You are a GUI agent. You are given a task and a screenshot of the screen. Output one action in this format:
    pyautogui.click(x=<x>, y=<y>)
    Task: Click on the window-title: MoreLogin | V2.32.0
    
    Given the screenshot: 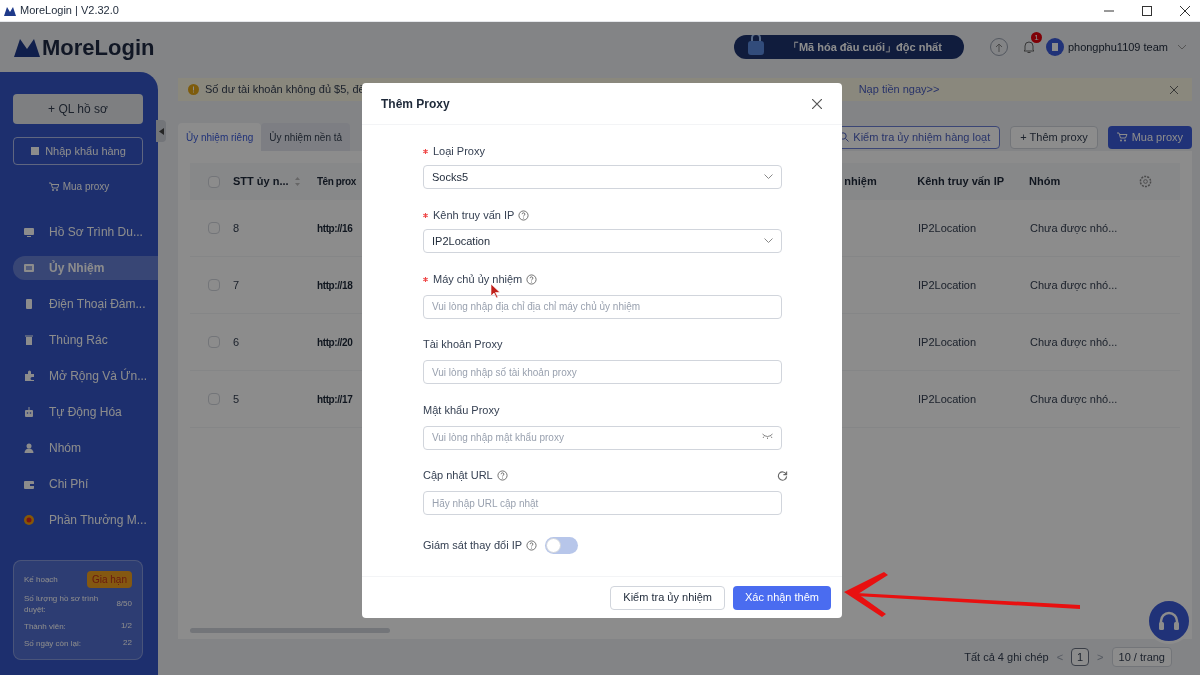 What is the action you would take?
    pyautogui.click(x=69, y=11)
    